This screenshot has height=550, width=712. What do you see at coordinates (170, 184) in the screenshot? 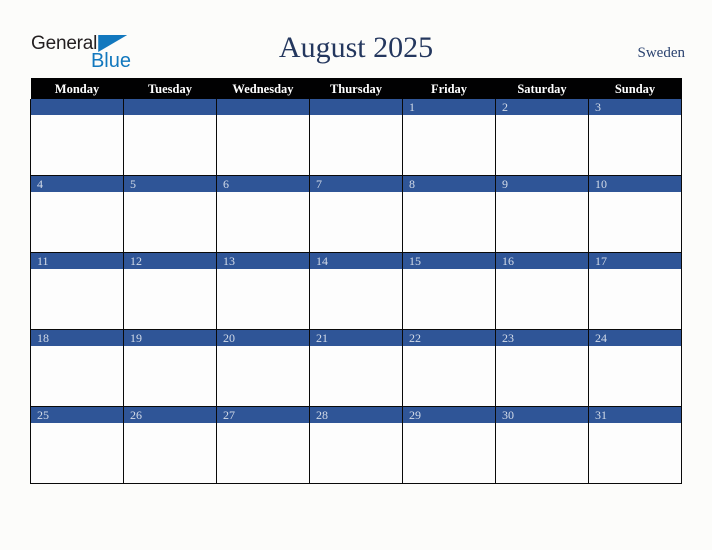
I see `day-number: 5` at bounding box center [170, 184].